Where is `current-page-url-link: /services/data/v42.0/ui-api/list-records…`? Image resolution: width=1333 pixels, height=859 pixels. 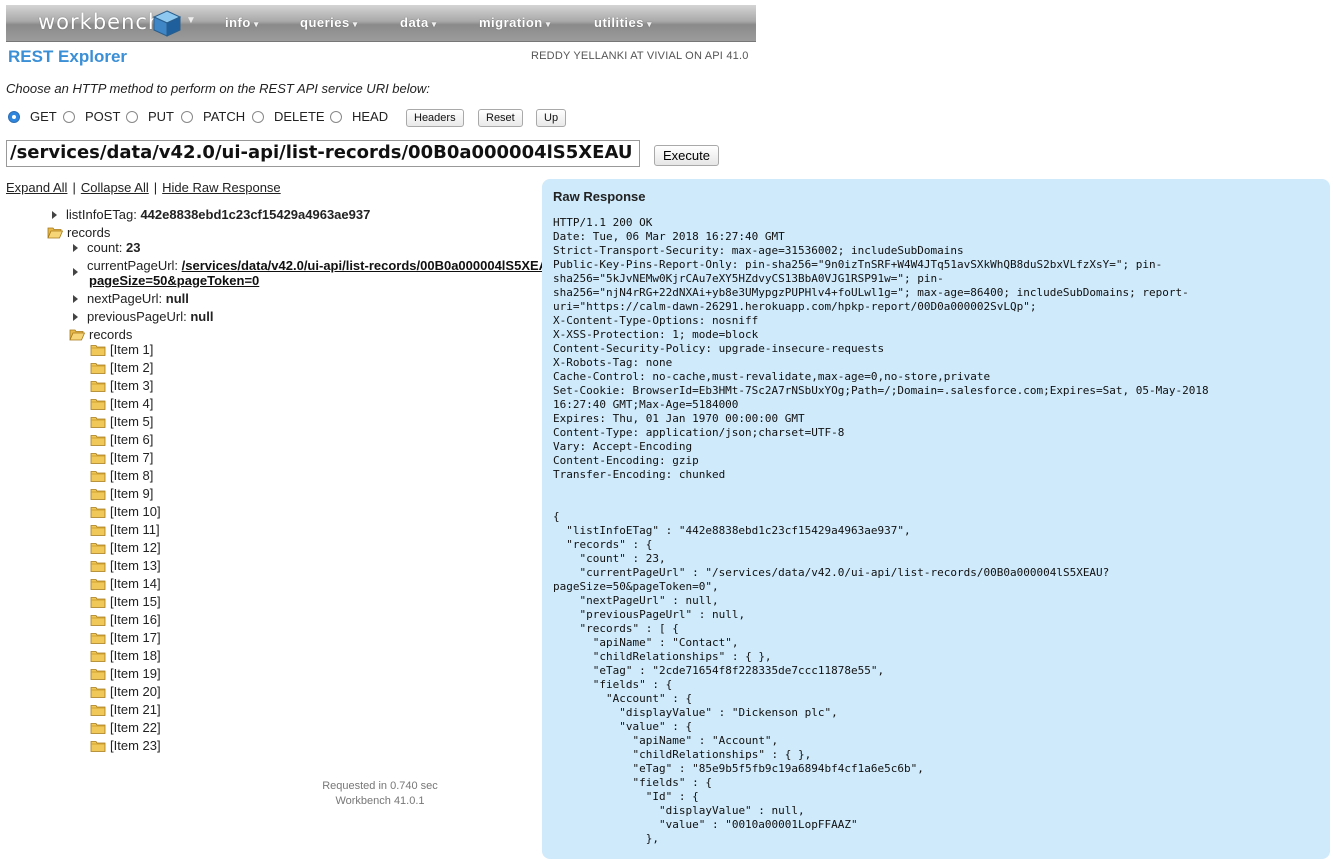
current-page-url-link: /services/data/v42.0/ui-api/list-records… is located at coordinates (363, 265).